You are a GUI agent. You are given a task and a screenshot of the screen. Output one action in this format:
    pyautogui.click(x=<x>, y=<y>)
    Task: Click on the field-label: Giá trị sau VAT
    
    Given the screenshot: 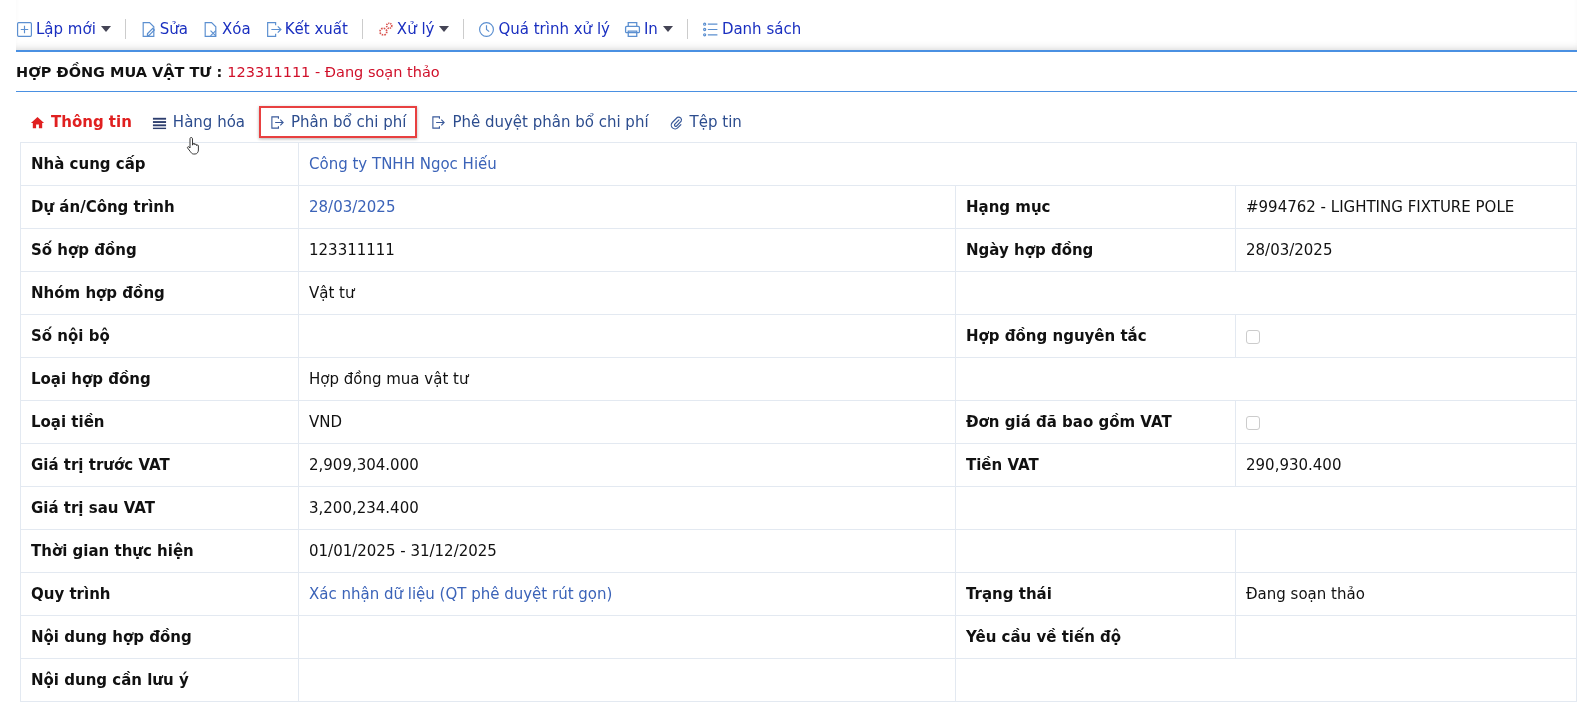 What is the action you would take?
    pyautogui.click(x=159, y=508)
    